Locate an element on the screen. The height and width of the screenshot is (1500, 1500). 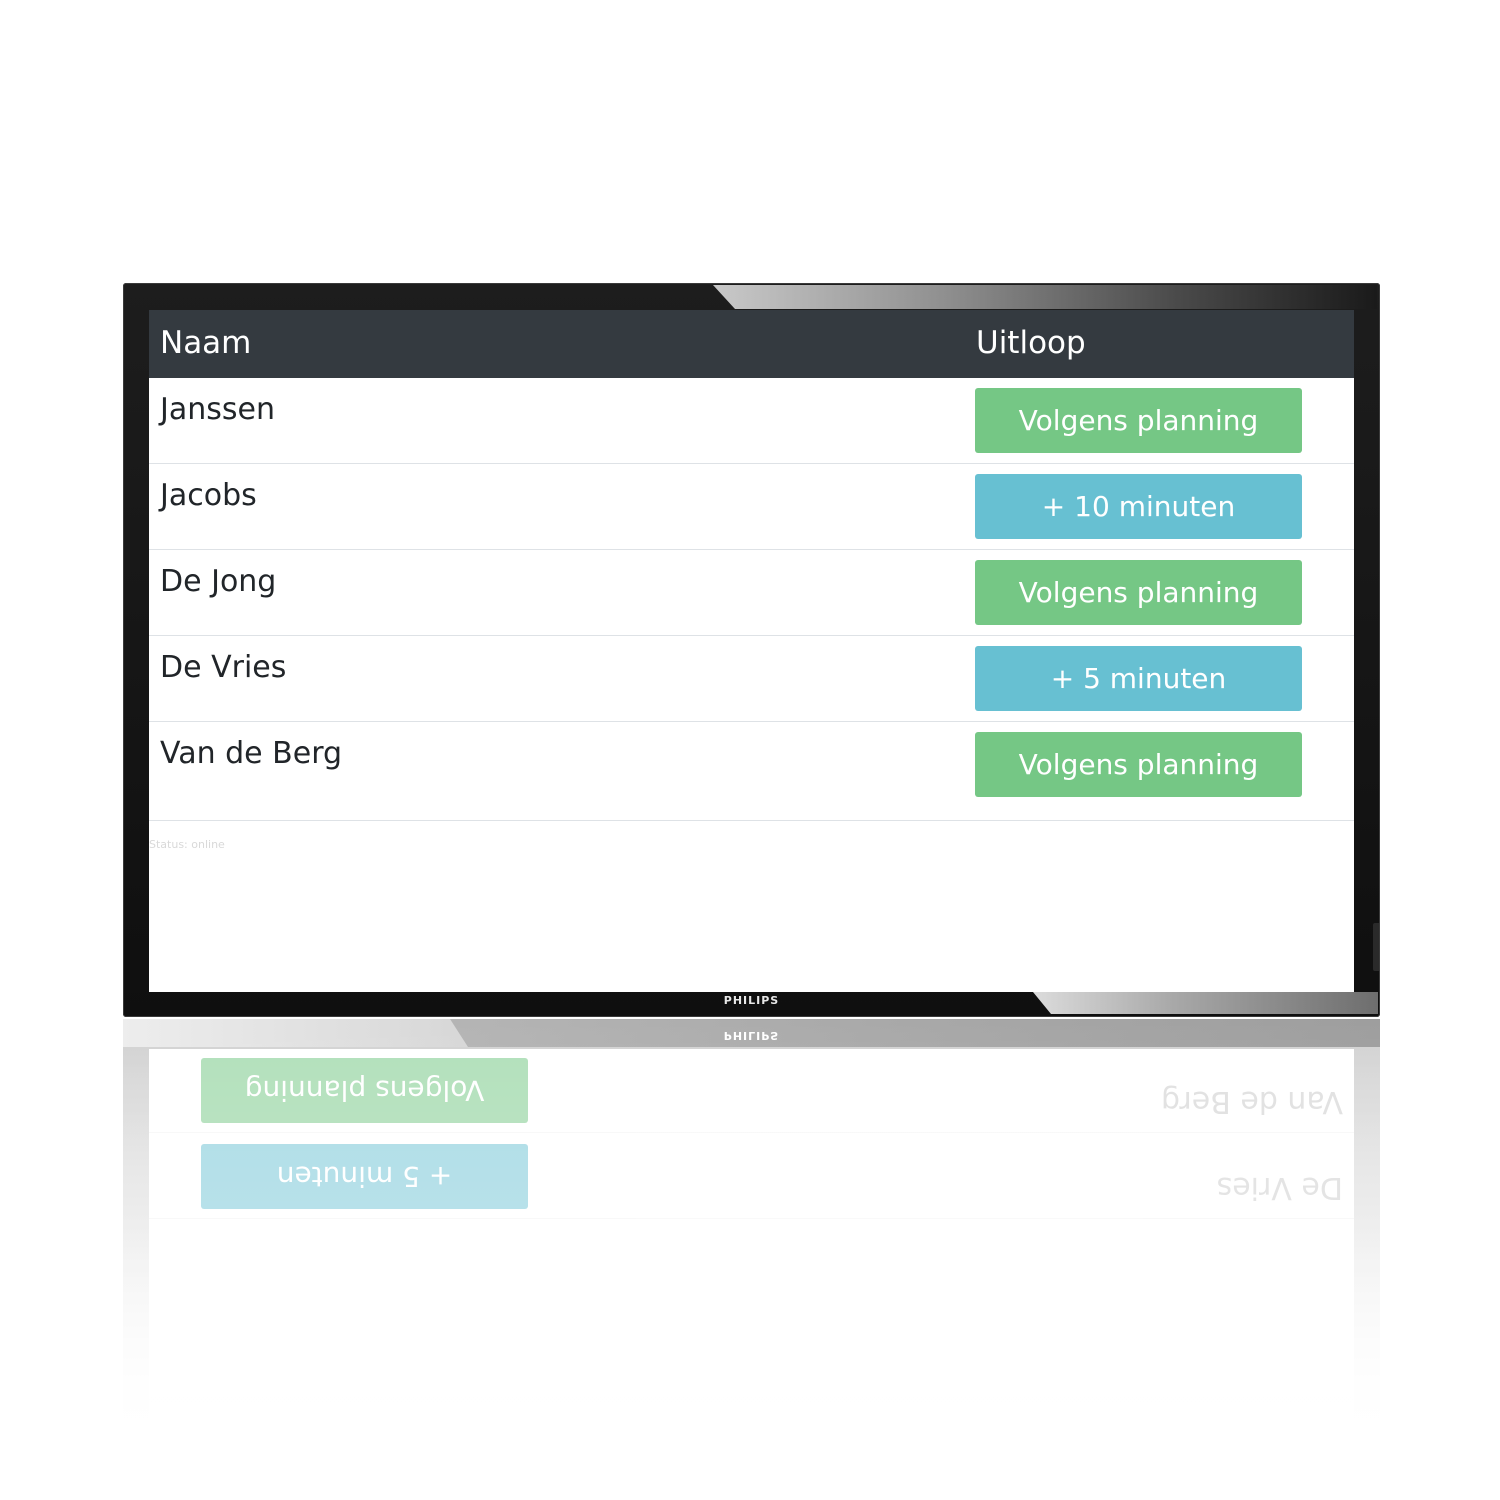
patient-name: De Vries is located at coordinates (223, 667).